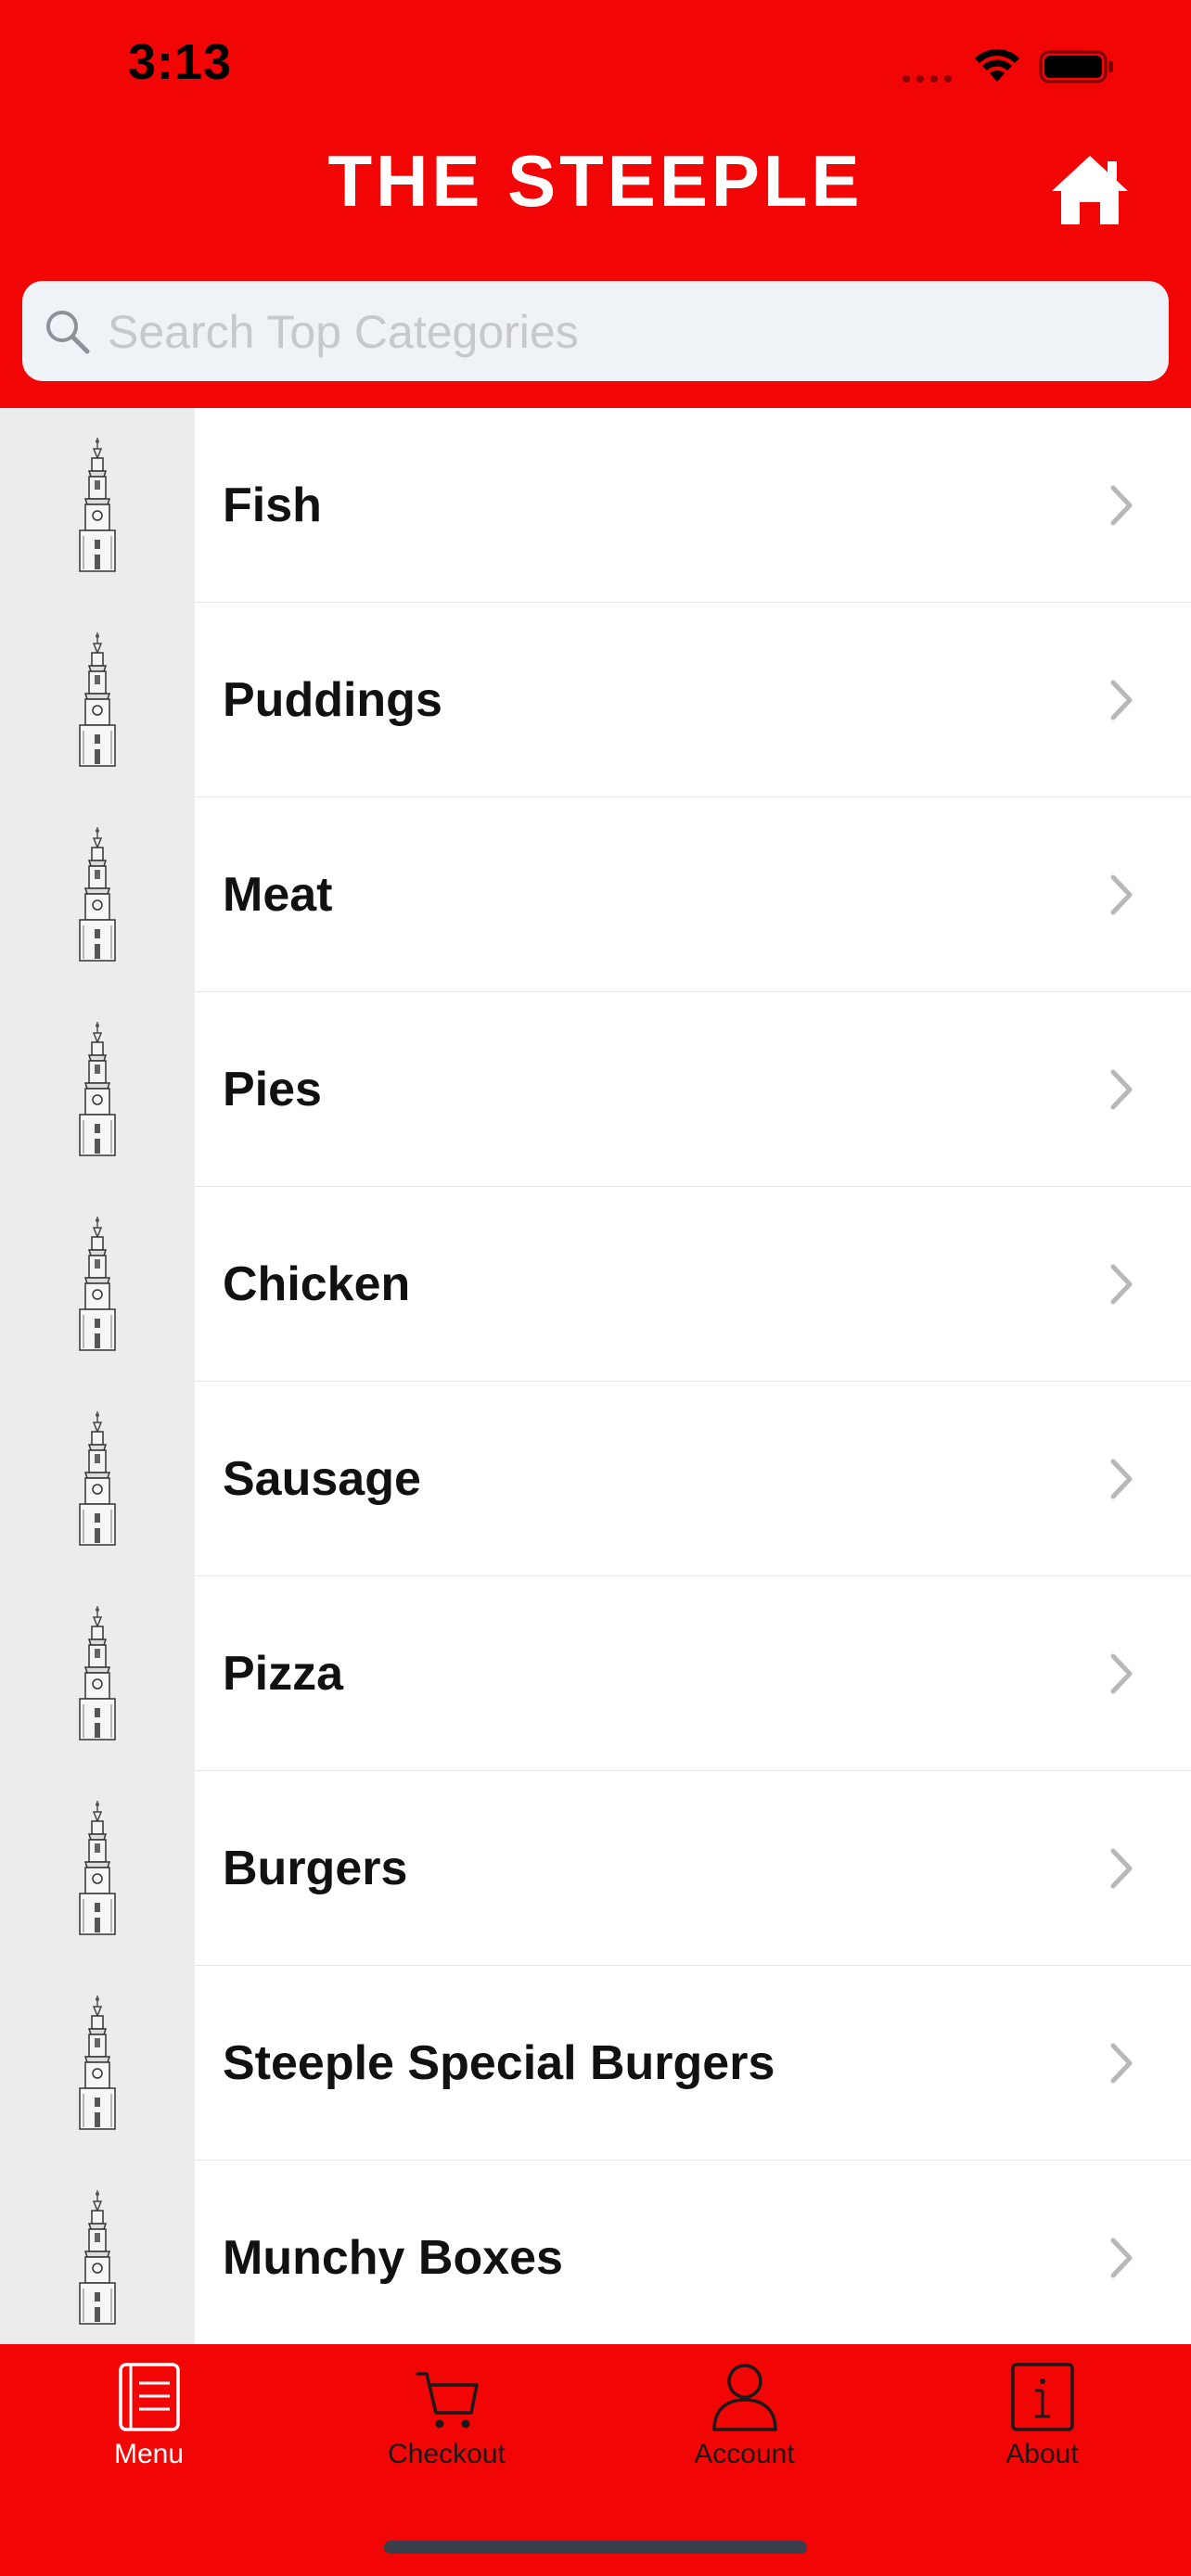 The width and height of the screenshot is (1191, 2576). What do you see at coordinates (1042, 2437) in the screenshot?
I see `tab-about: About` at bounding box center [1042, 2437].